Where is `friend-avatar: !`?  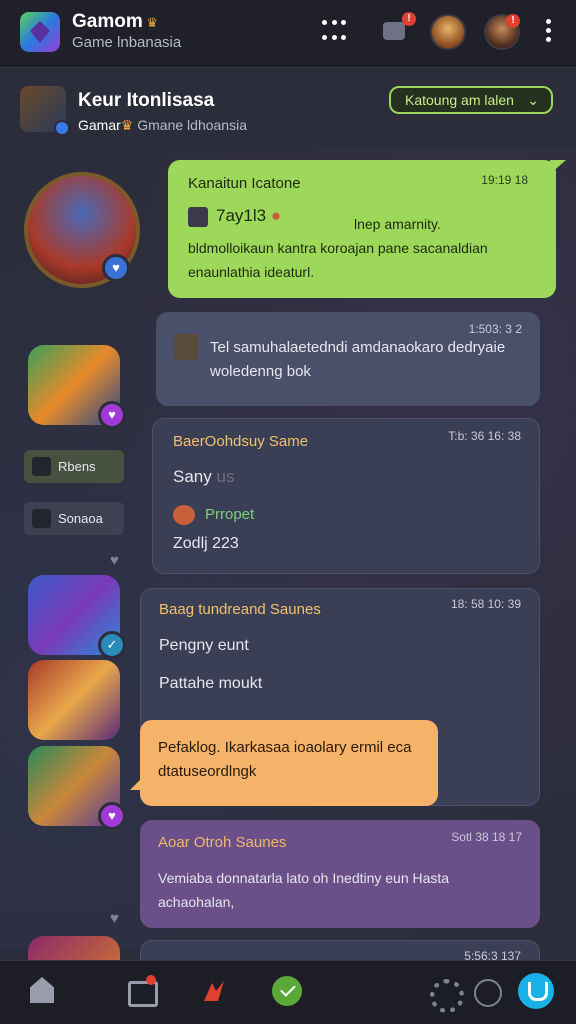
friend-avatar: ! is located at coordinates (502, 32).